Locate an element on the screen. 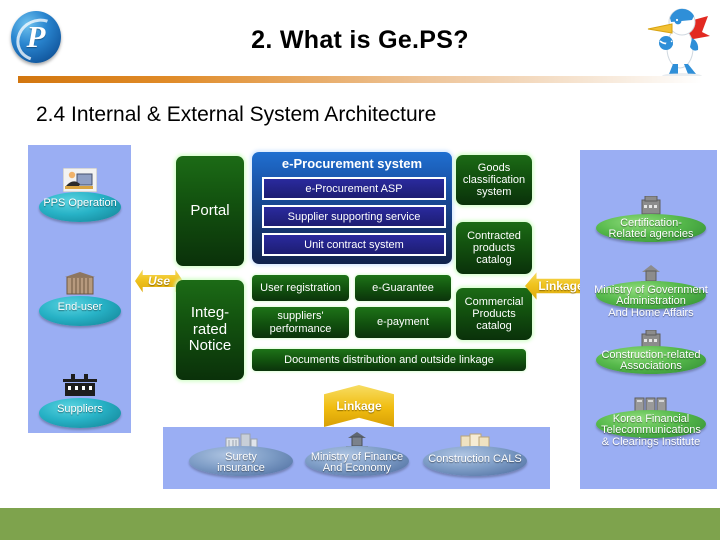 Image resolution: width=720 pixels, height=540 pixels. box-label-line2: products is located at coordinates (494, 247).